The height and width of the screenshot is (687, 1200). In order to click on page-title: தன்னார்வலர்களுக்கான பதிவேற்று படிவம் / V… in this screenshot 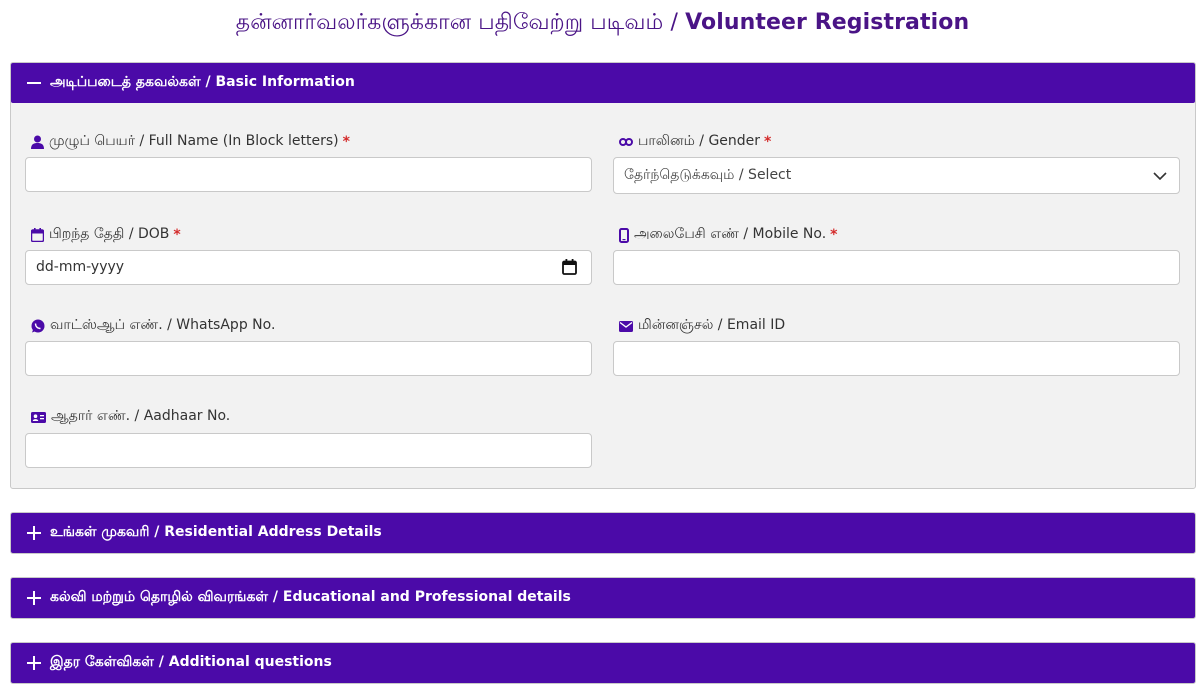, I will do `click(600, 24)`.